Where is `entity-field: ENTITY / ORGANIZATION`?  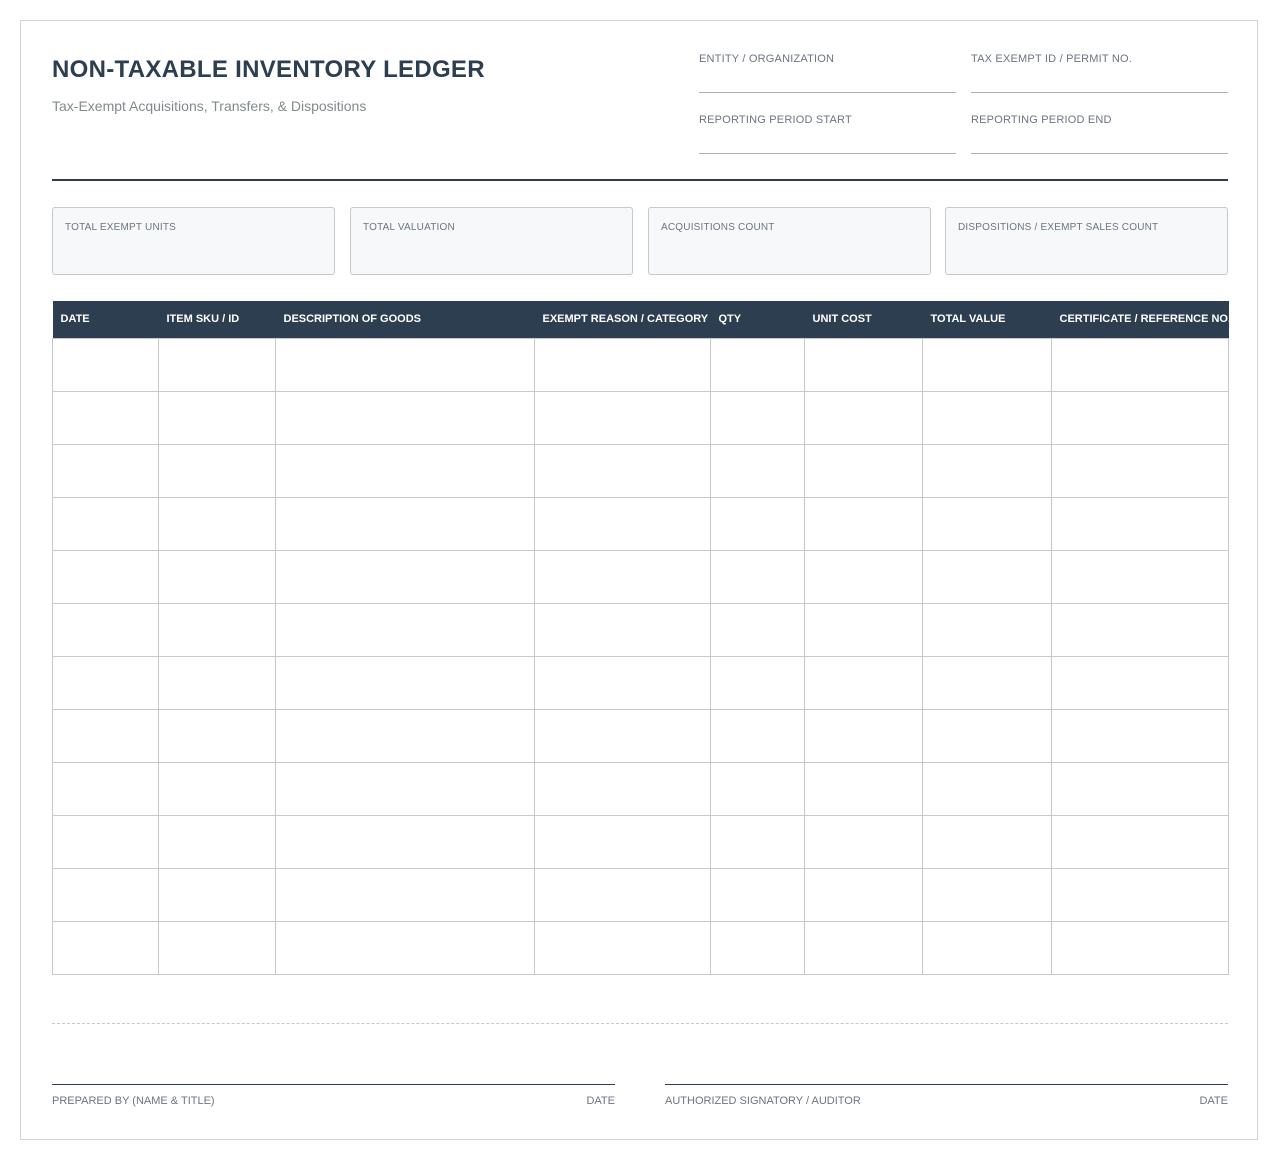 entity-field: ENTITY / ORGANIZATION is located at coordinates (827, 73).